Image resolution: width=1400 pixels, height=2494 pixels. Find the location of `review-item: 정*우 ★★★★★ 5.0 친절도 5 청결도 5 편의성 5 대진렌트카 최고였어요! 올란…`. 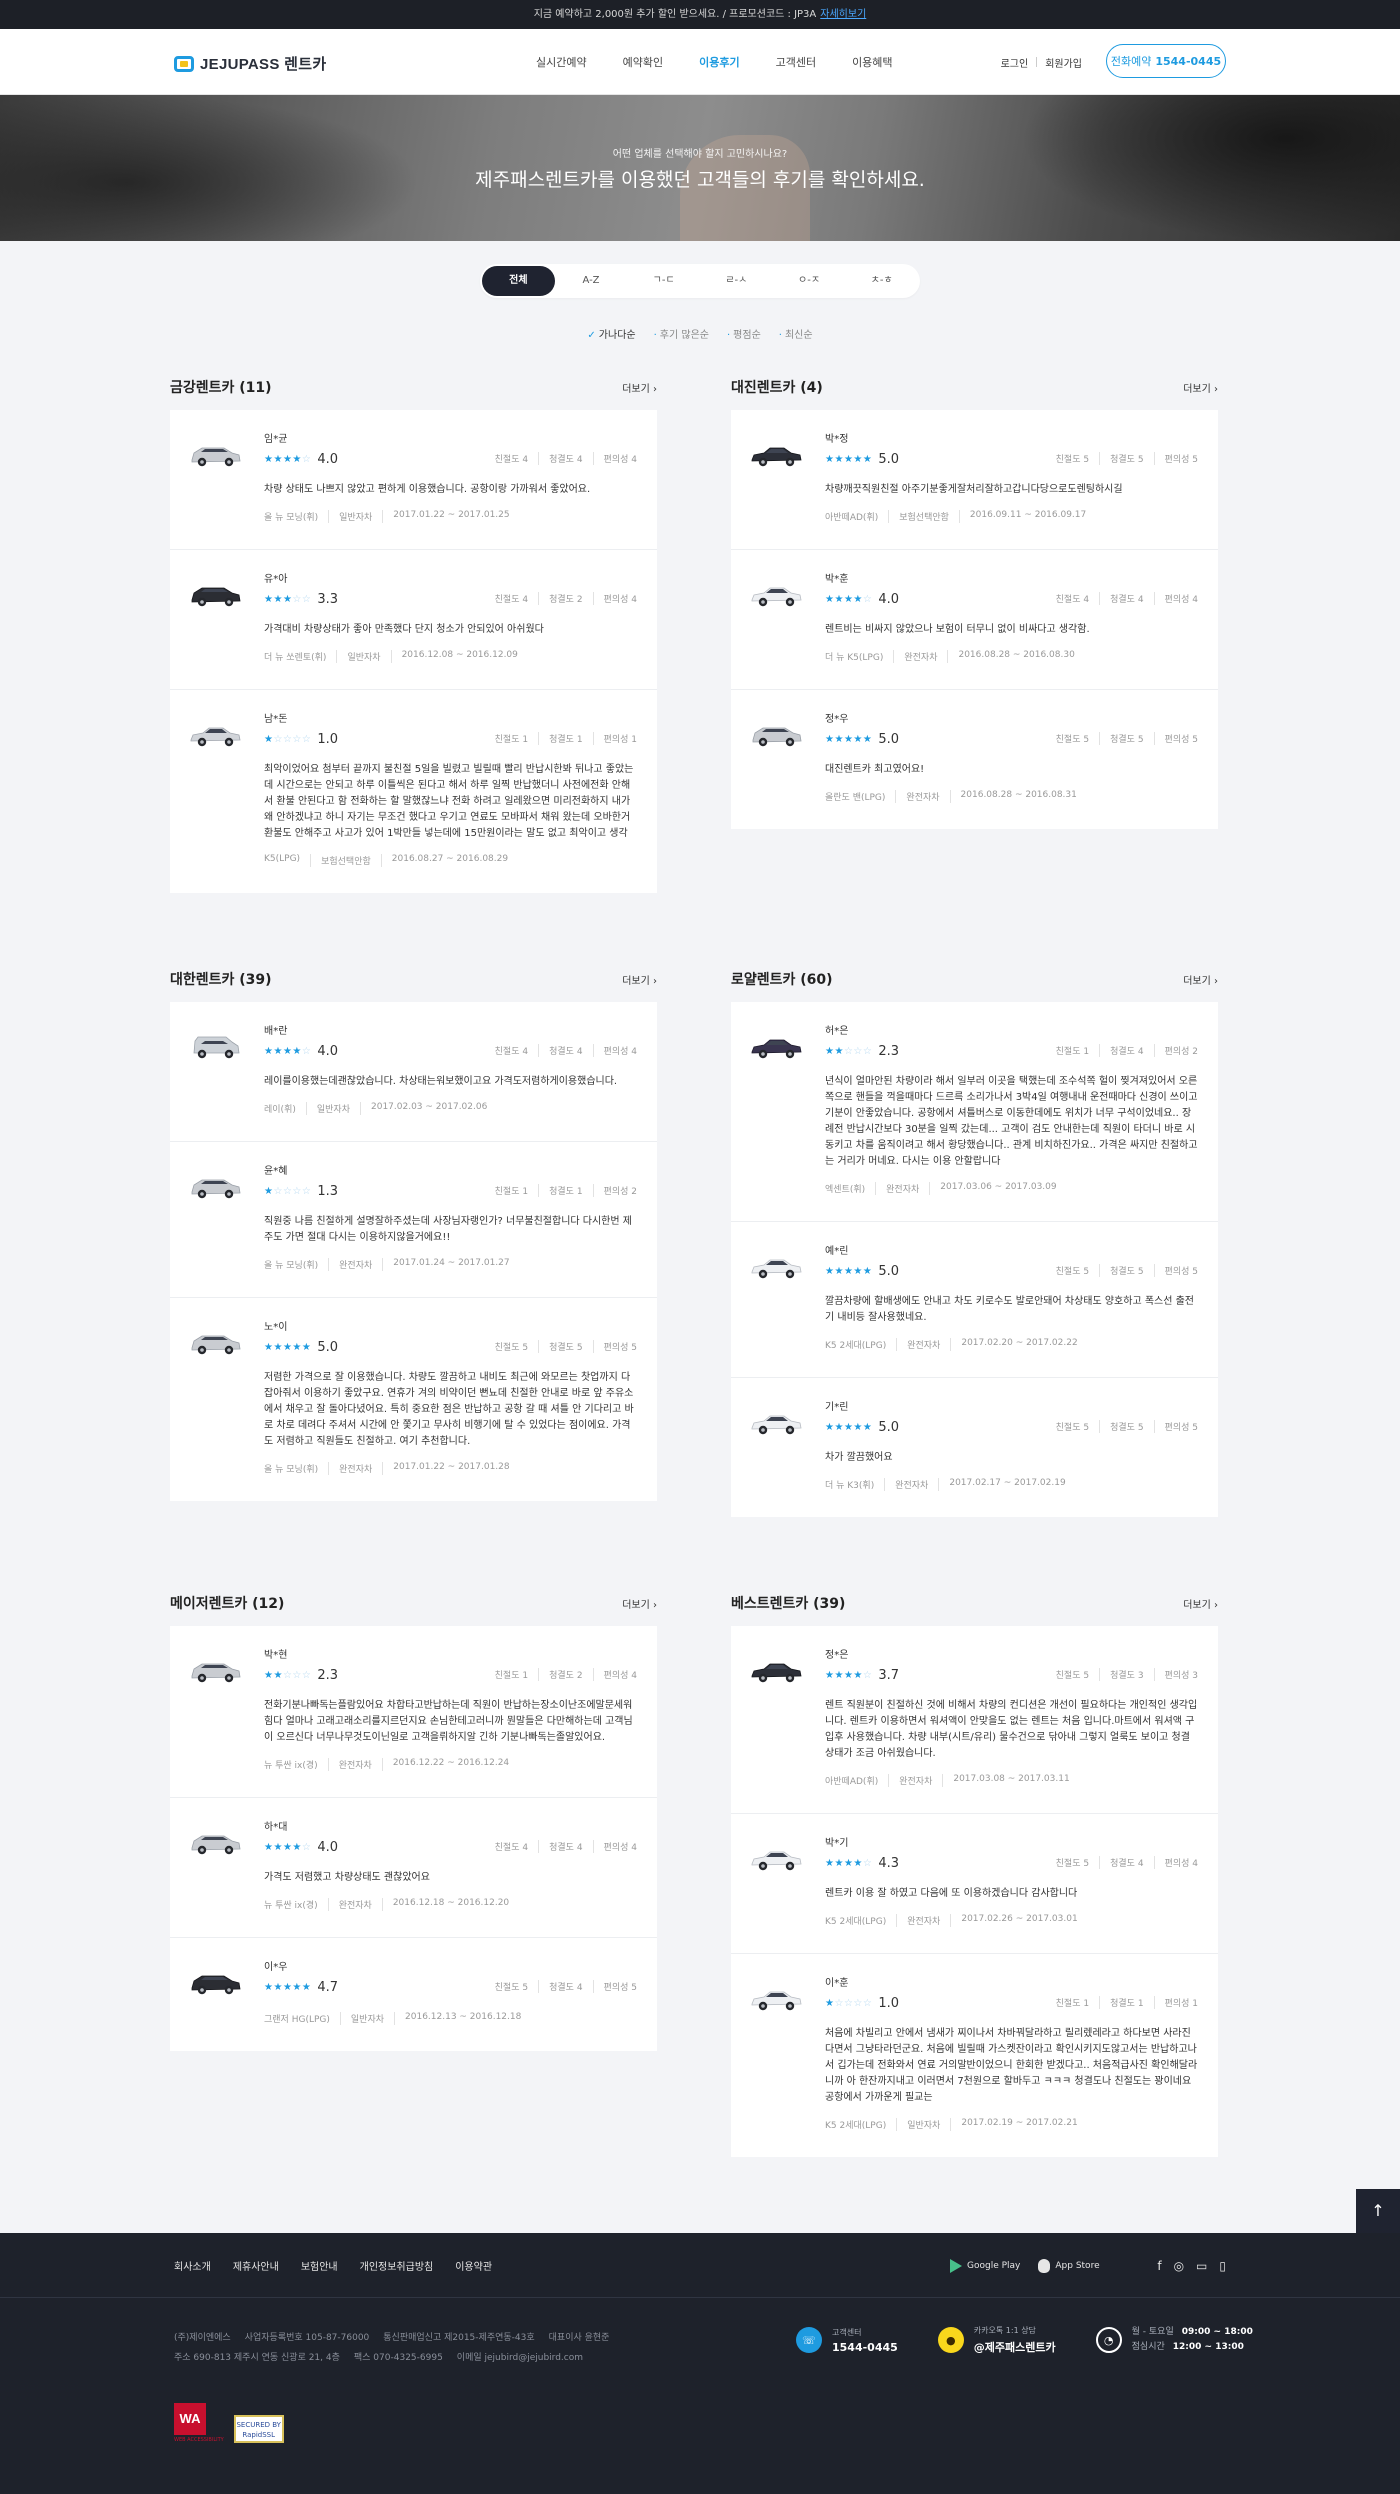

review-item: 정*우 ★★★★★ 5.0 친절도 5 청결도 5 편의성 5 대진렌트카 최고였어요! 올란… is located at coordinates (974, 759).